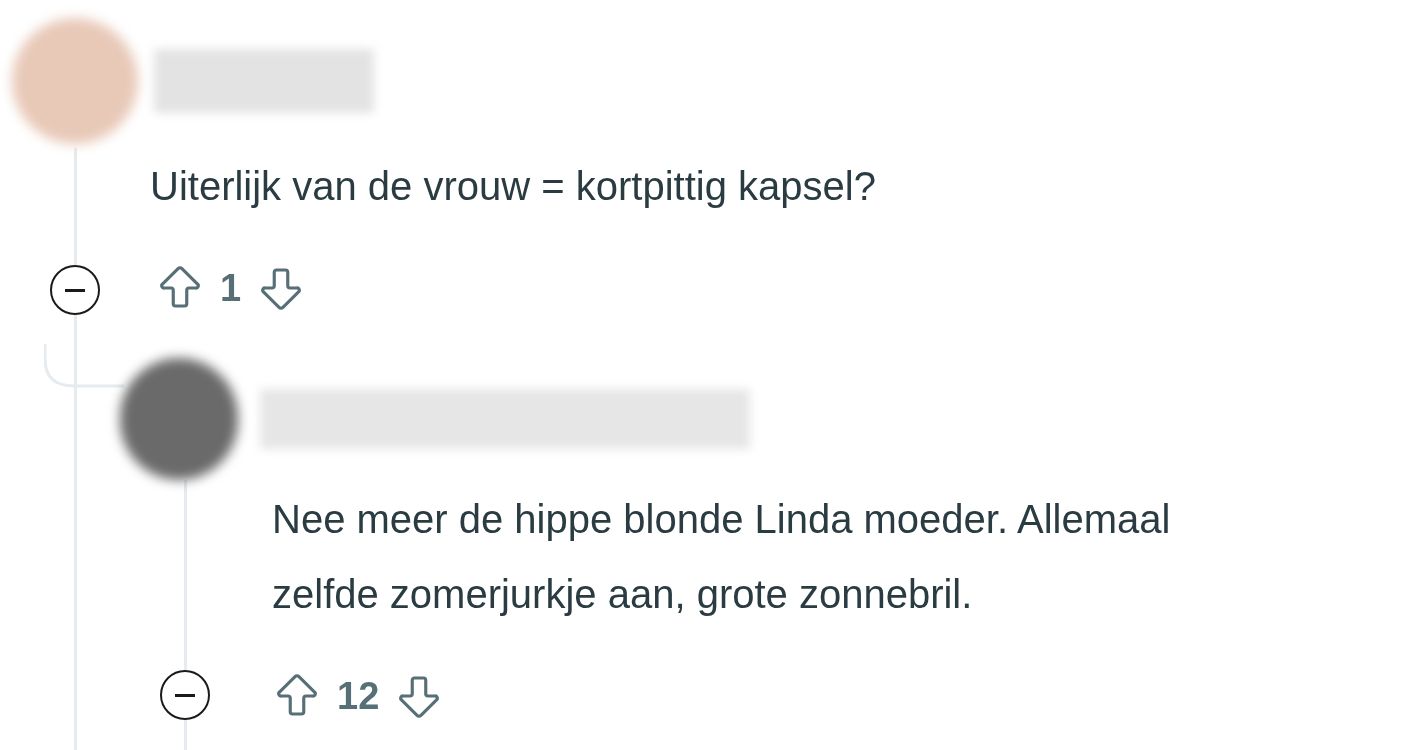 The width and height of the screenshot is (1416, 750). I want to click on comment-text: Nee meer de hippe blonde Linda moeder. Allemaal zelfde zomerjurkje aan, grote zonnebril., so click(722, 557).